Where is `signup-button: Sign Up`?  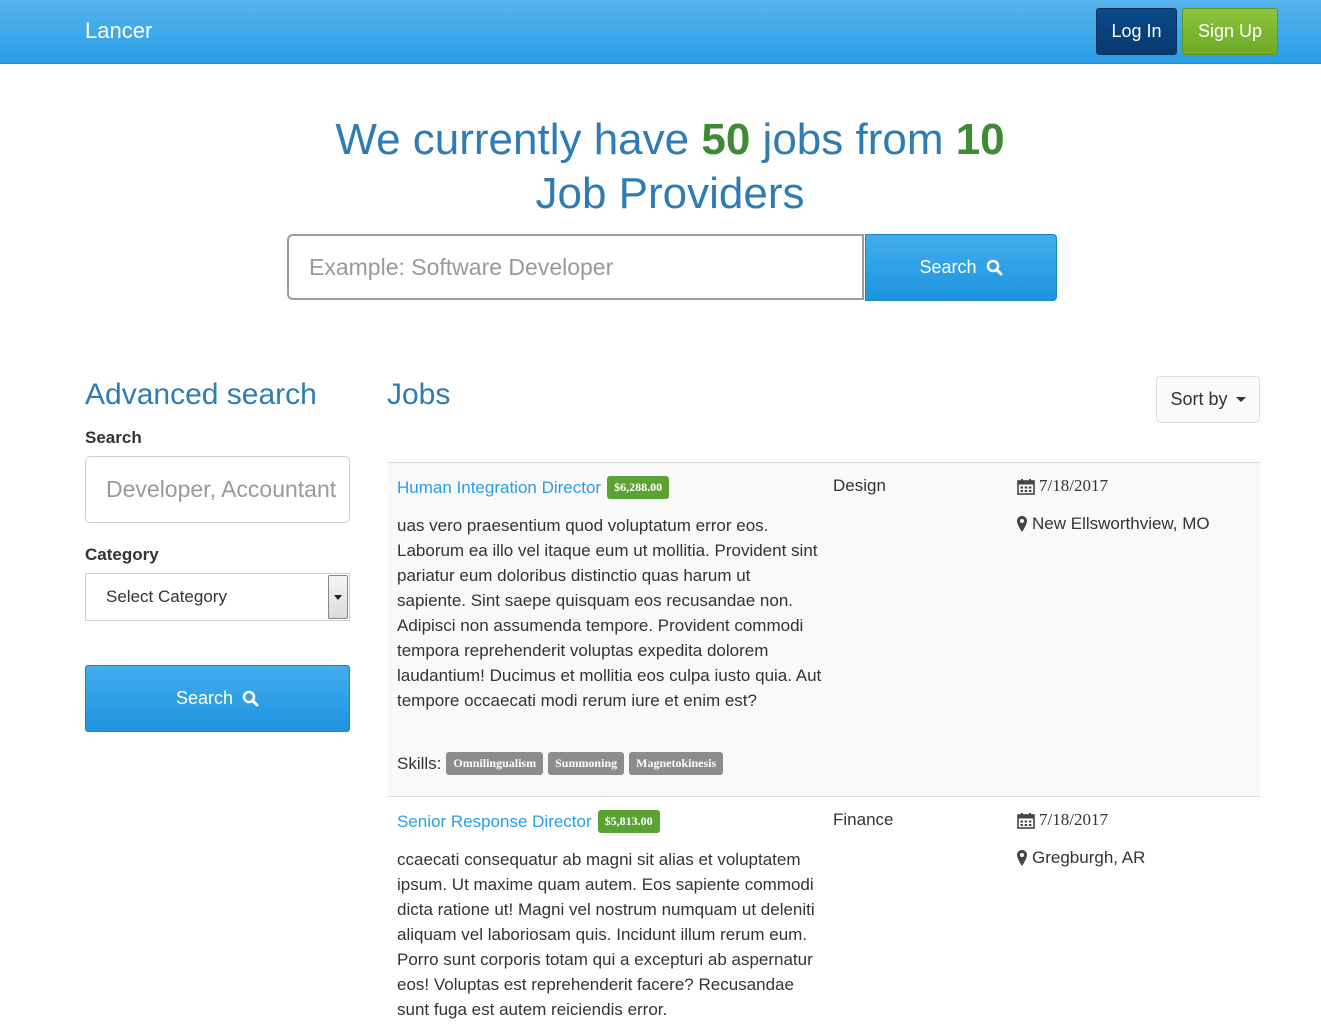
signup-button: Sign Up is located at coordinates (1230, 31).